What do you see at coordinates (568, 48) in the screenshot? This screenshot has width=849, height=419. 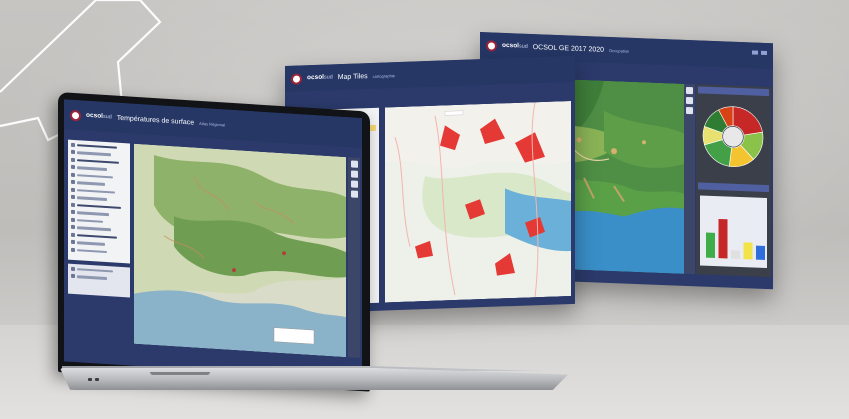 I see `app-title: OCSOL GE 2017 2020` at bounding box center [568, 48].